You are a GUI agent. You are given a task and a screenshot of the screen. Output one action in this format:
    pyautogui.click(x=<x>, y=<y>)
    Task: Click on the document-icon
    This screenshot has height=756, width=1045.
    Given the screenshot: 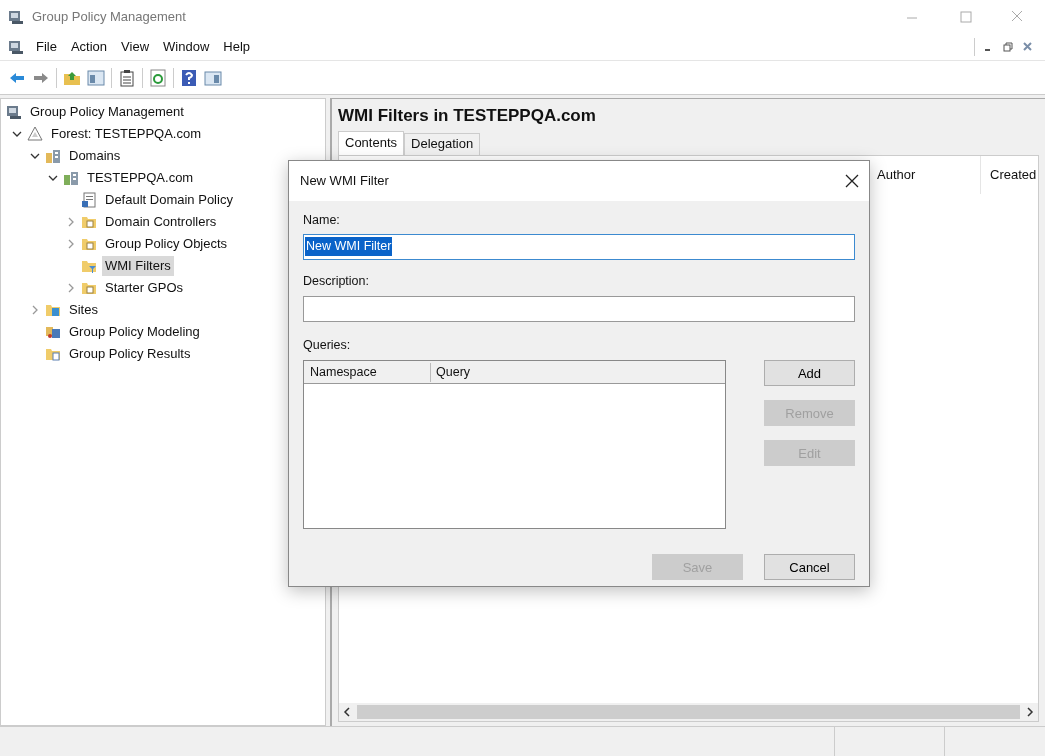 What is the action you would take?
    pyautogui.click(x=89, y=200)
    